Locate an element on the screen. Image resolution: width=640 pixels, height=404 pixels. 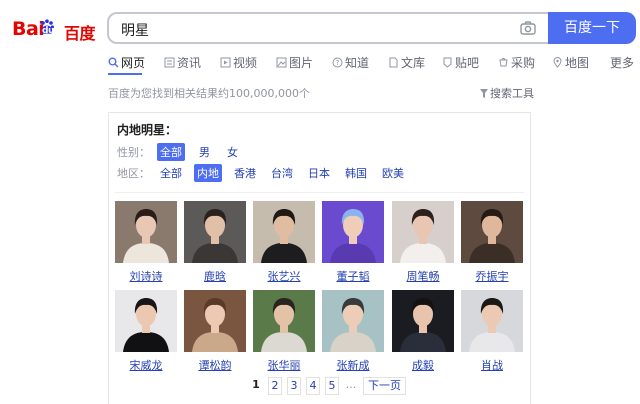
tab-tieba: 贴吧 is located at coordinates (460, 62).